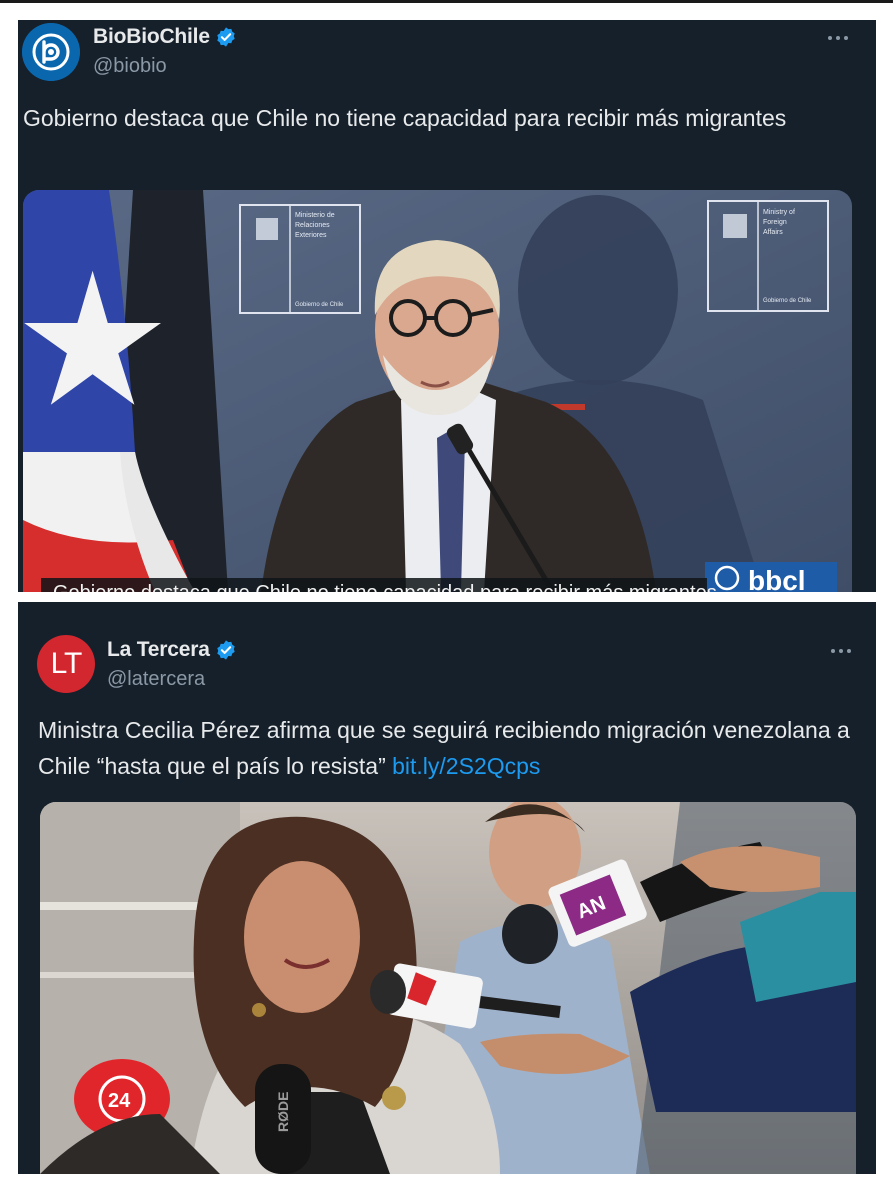  I want to click on avatar, so click(51, 52).